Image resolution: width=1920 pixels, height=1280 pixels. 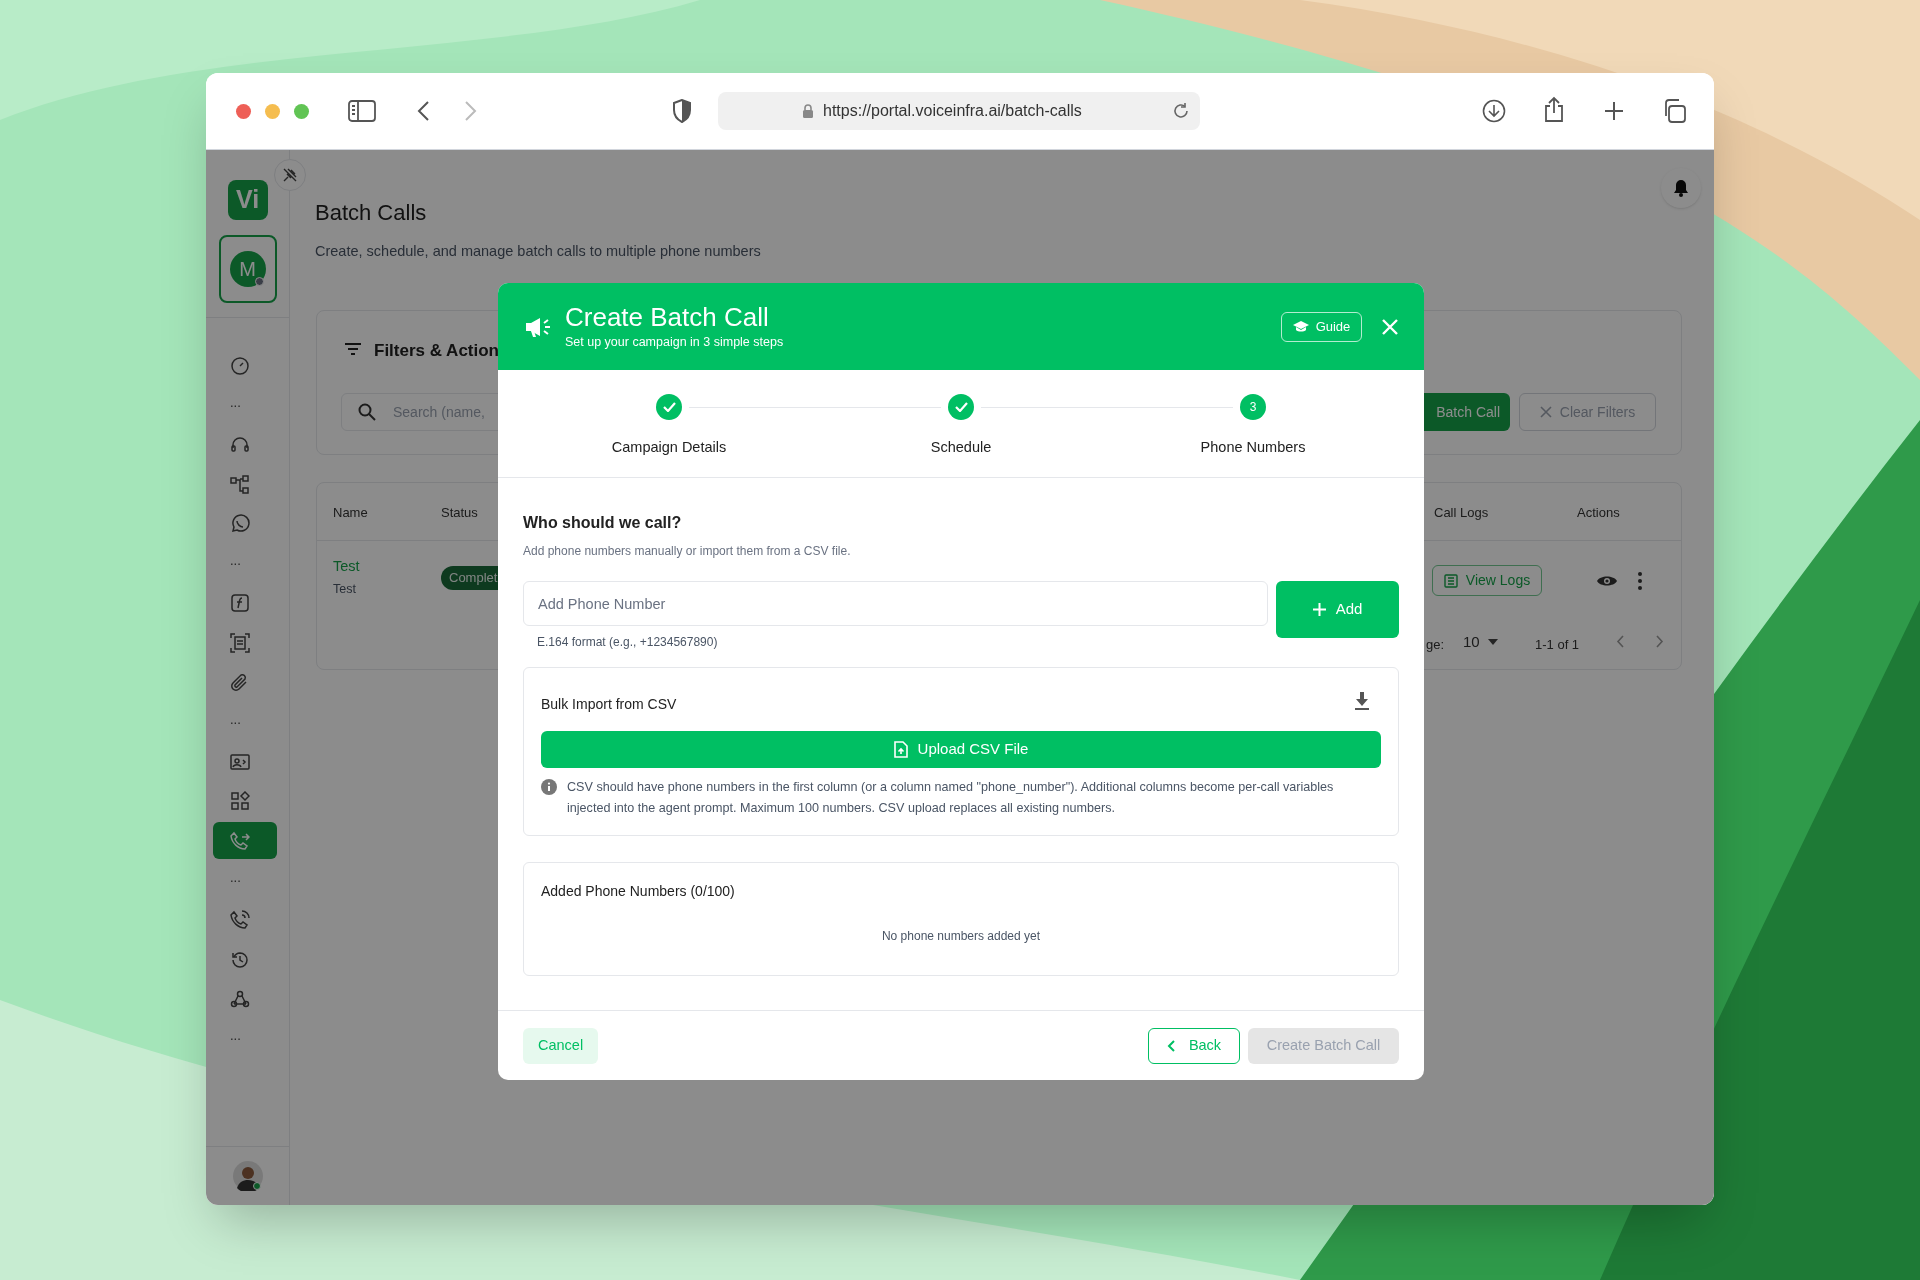 What do you see at coordinates (367, 412) in the screenshot?
I see `search-icon` at bounding box center [367, 412].